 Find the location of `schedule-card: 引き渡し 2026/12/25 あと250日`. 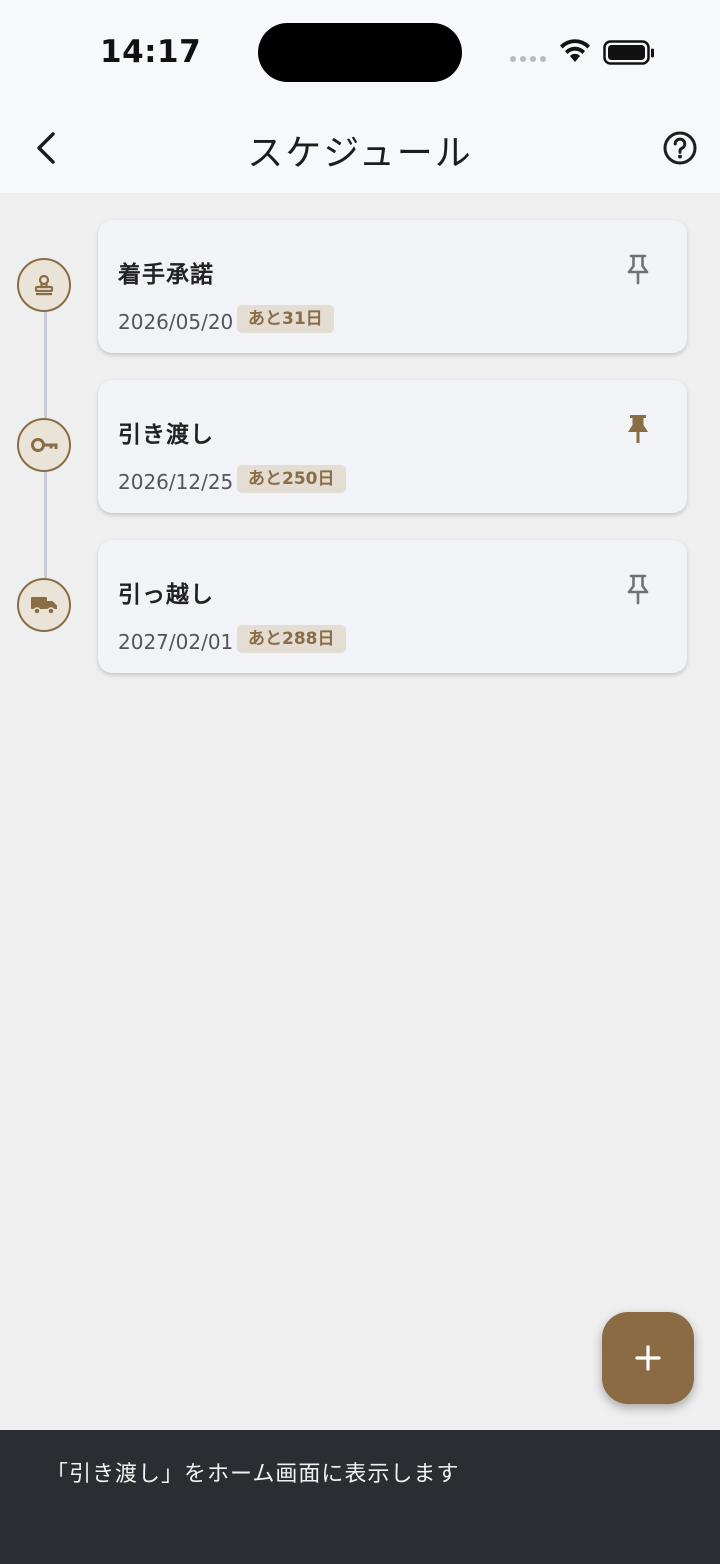

schedule-card: 引き渡し 2026/12/25 あと250日 is located at coordinates (392, 446).